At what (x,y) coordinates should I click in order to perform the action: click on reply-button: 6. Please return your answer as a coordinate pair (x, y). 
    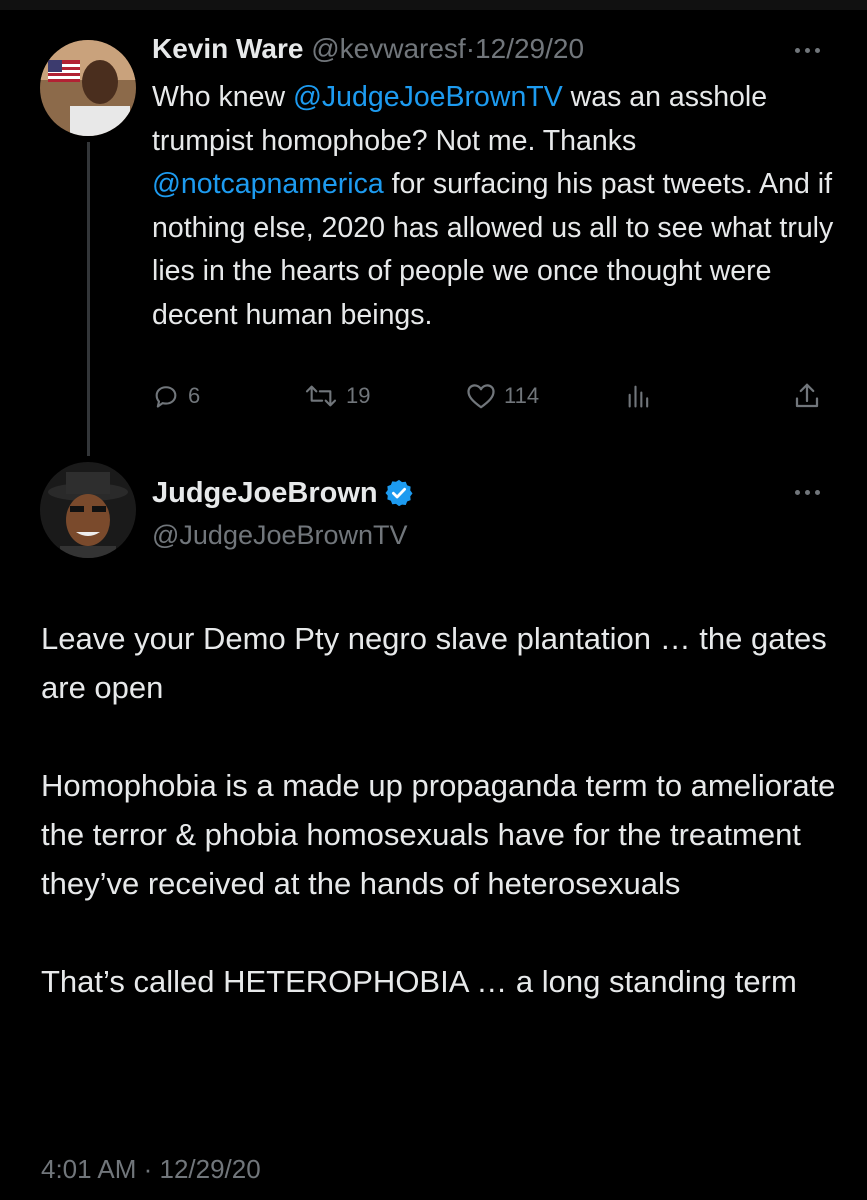
    Looking at the image, I should click on (176, 396).